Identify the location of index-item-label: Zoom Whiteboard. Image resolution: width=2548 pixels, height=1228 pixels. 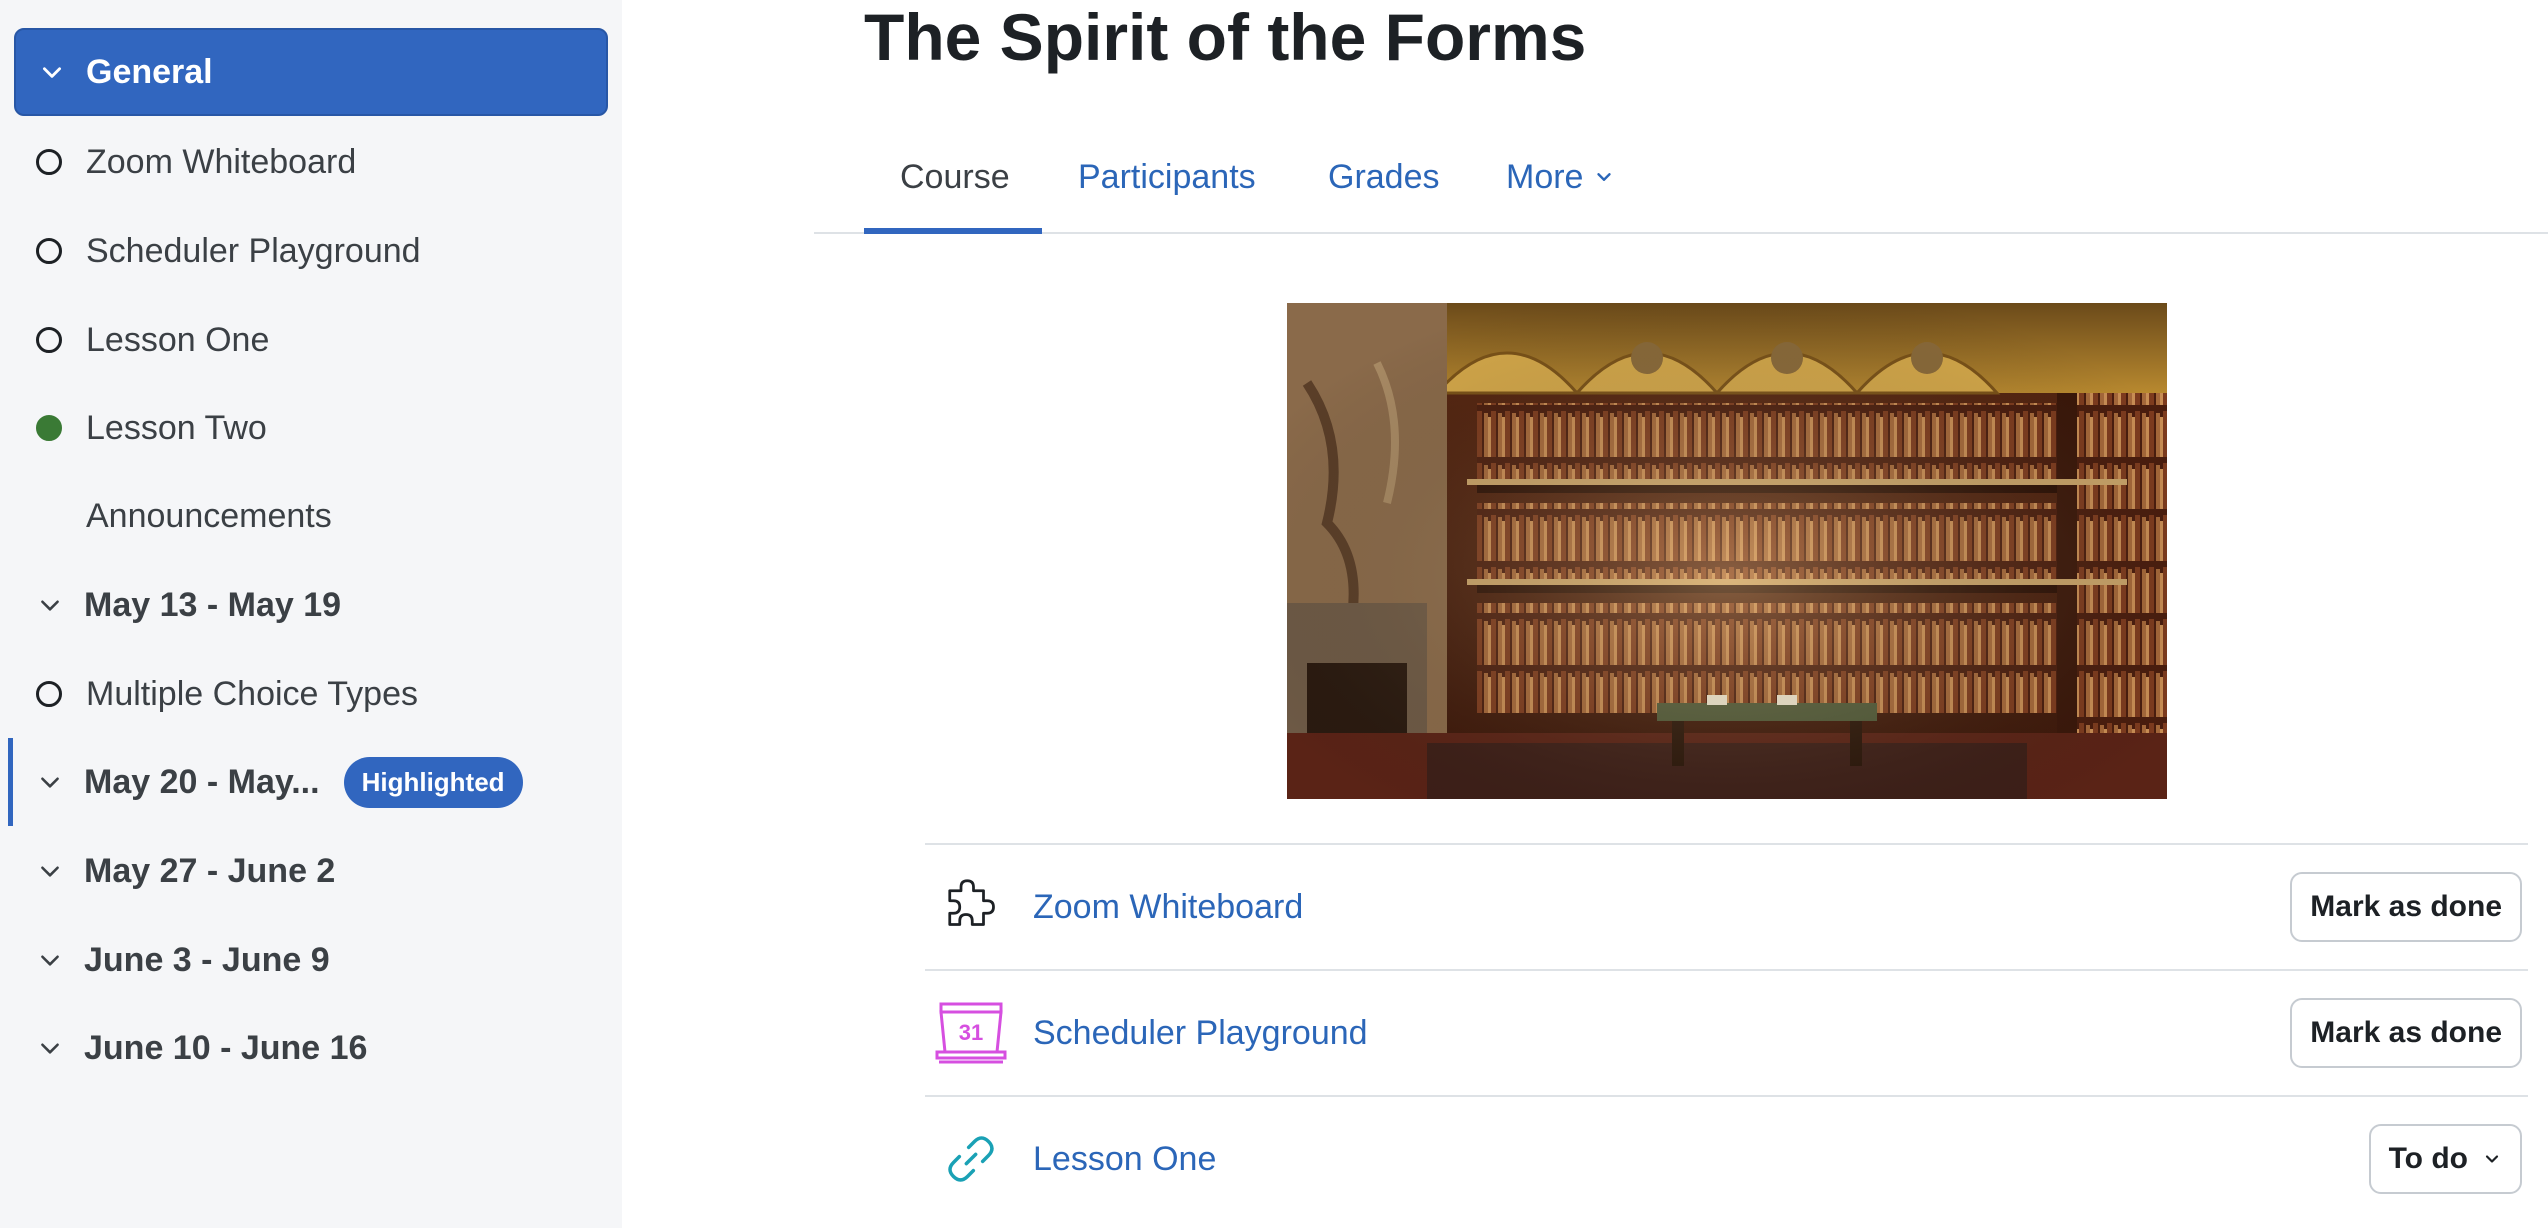
(221, 162).